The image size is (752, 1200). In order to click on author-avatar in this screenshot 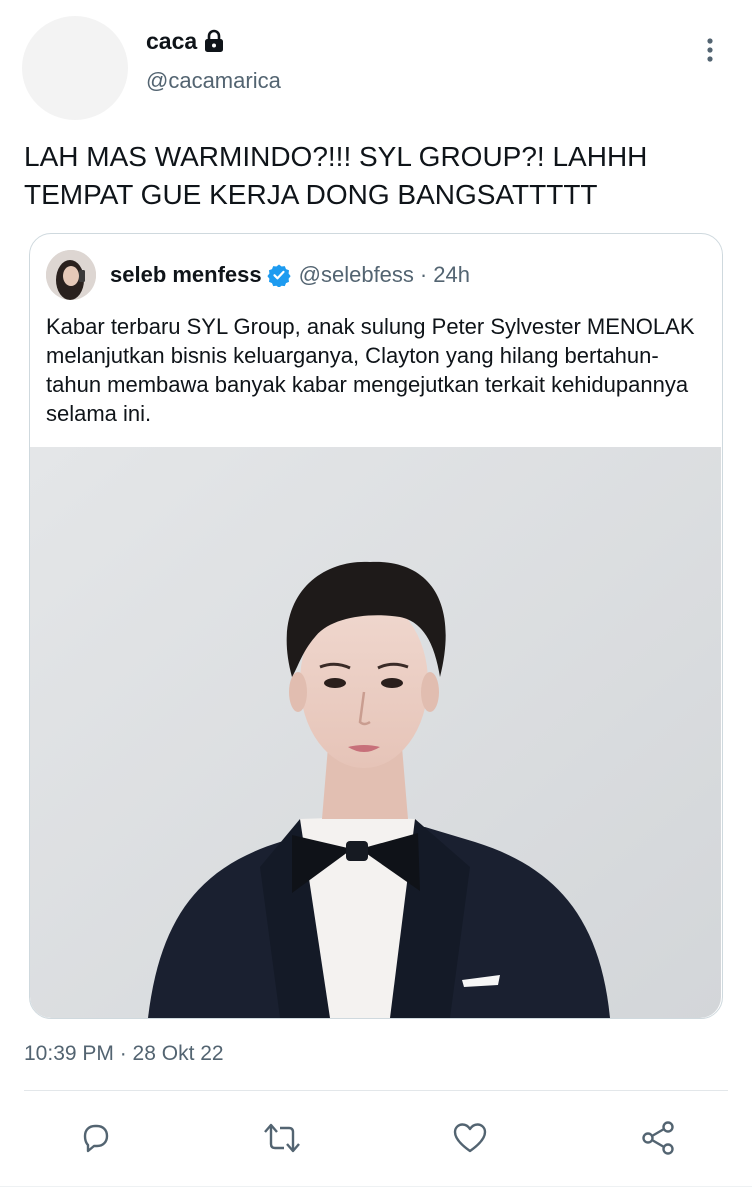, I will do `click(75, 68)`.